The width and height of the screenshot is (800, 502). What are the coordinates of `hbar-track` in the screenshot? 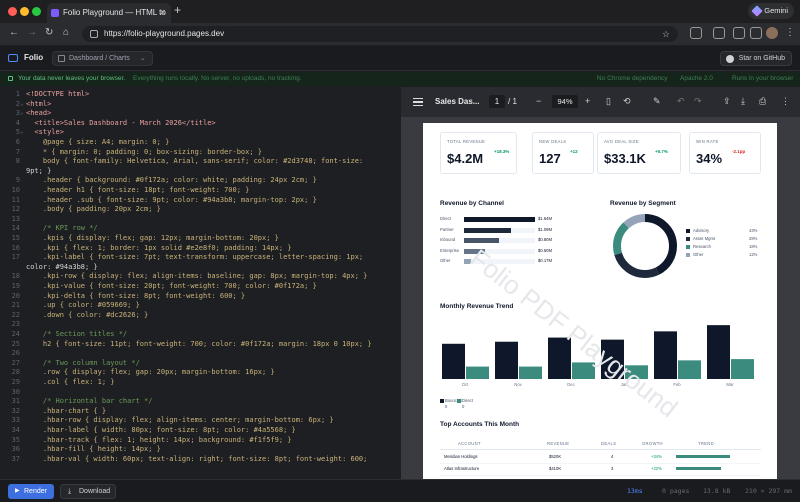 It's located at (499, 261).